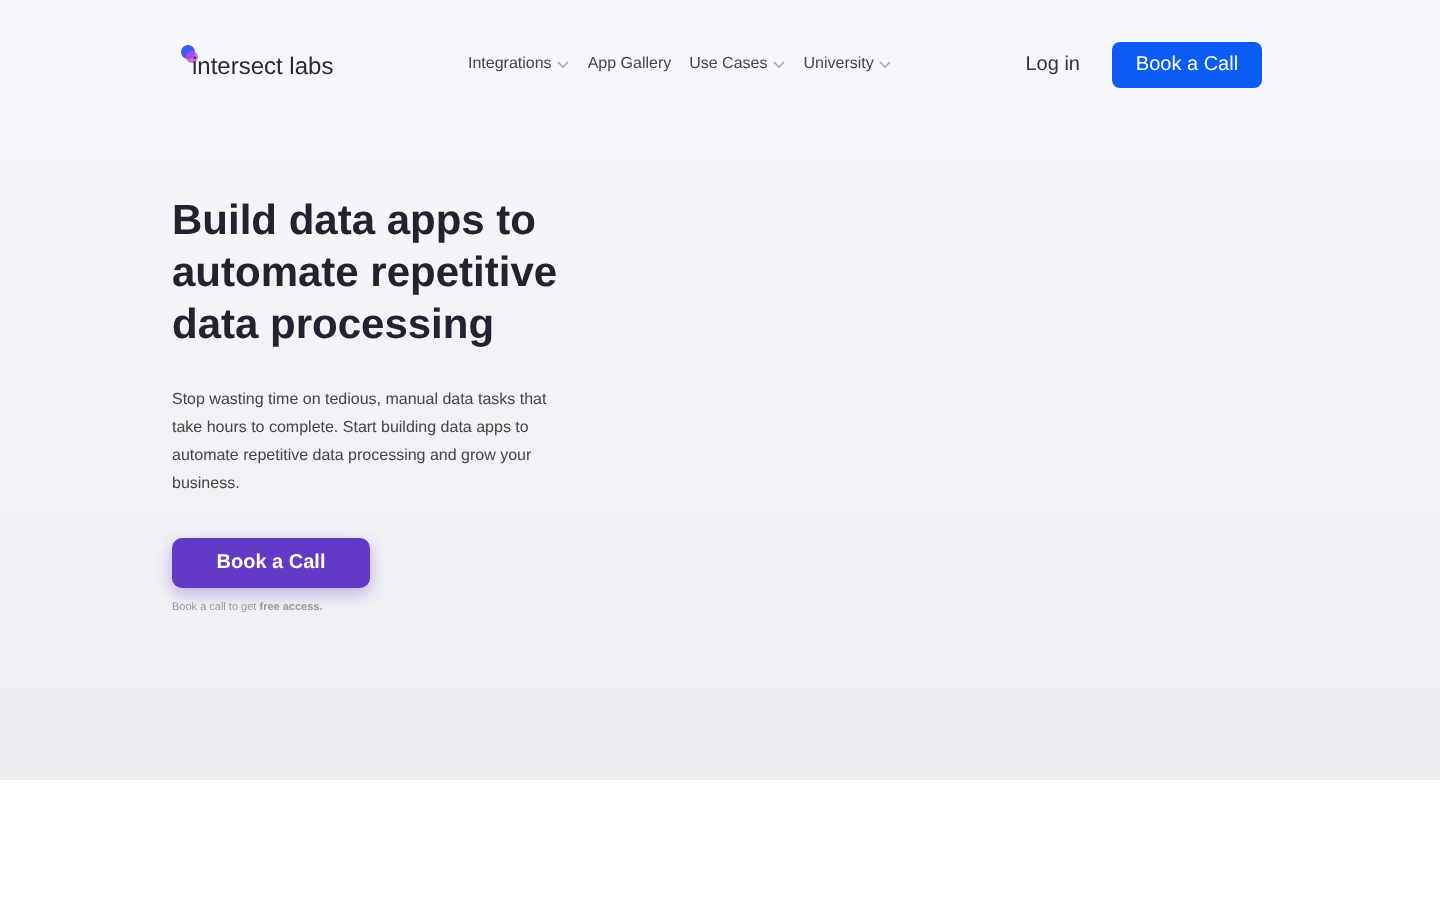  Describe the element at coordinates (1052, 64) in the screenshot. I see `login-link: Log in` at that location.